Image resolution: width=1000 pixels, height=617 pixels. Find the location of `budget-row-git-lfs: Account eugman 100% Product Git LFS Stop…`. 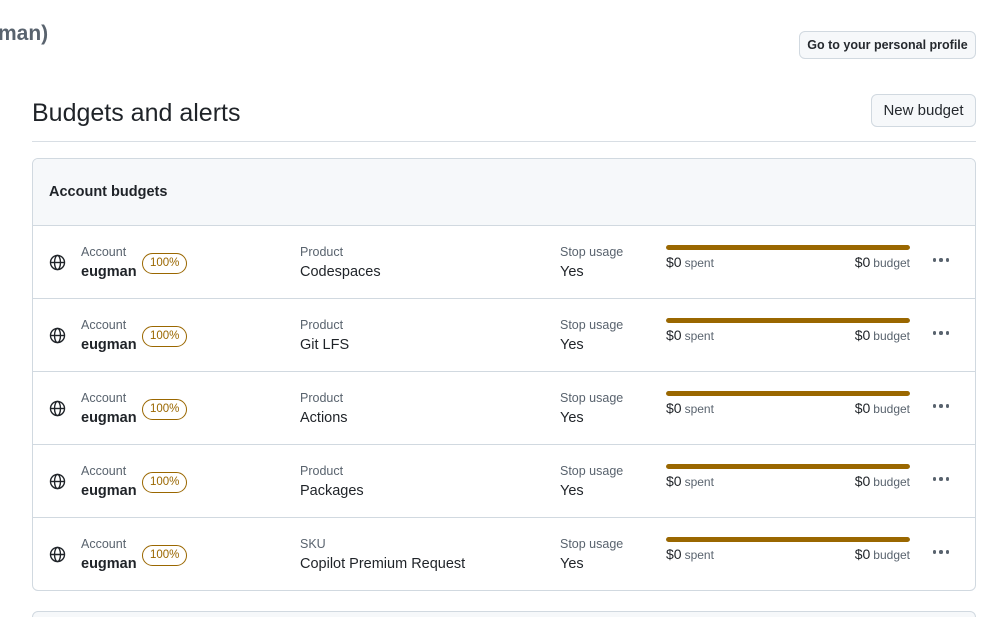

budget-row-git-lfs: Account eugman 100% Product Git LFS Stop… is located at coordinates (504, 335).